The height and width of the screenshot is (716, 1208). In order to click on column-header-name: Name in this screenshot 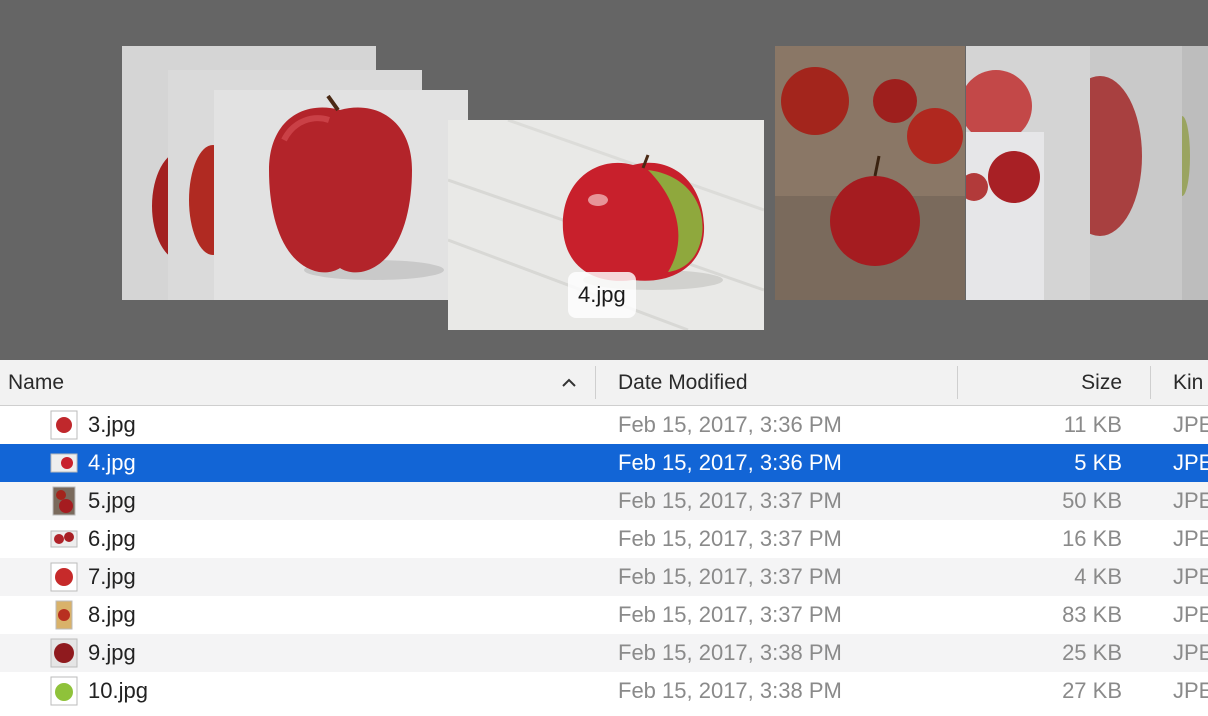, I will do `click(36, 382)`.